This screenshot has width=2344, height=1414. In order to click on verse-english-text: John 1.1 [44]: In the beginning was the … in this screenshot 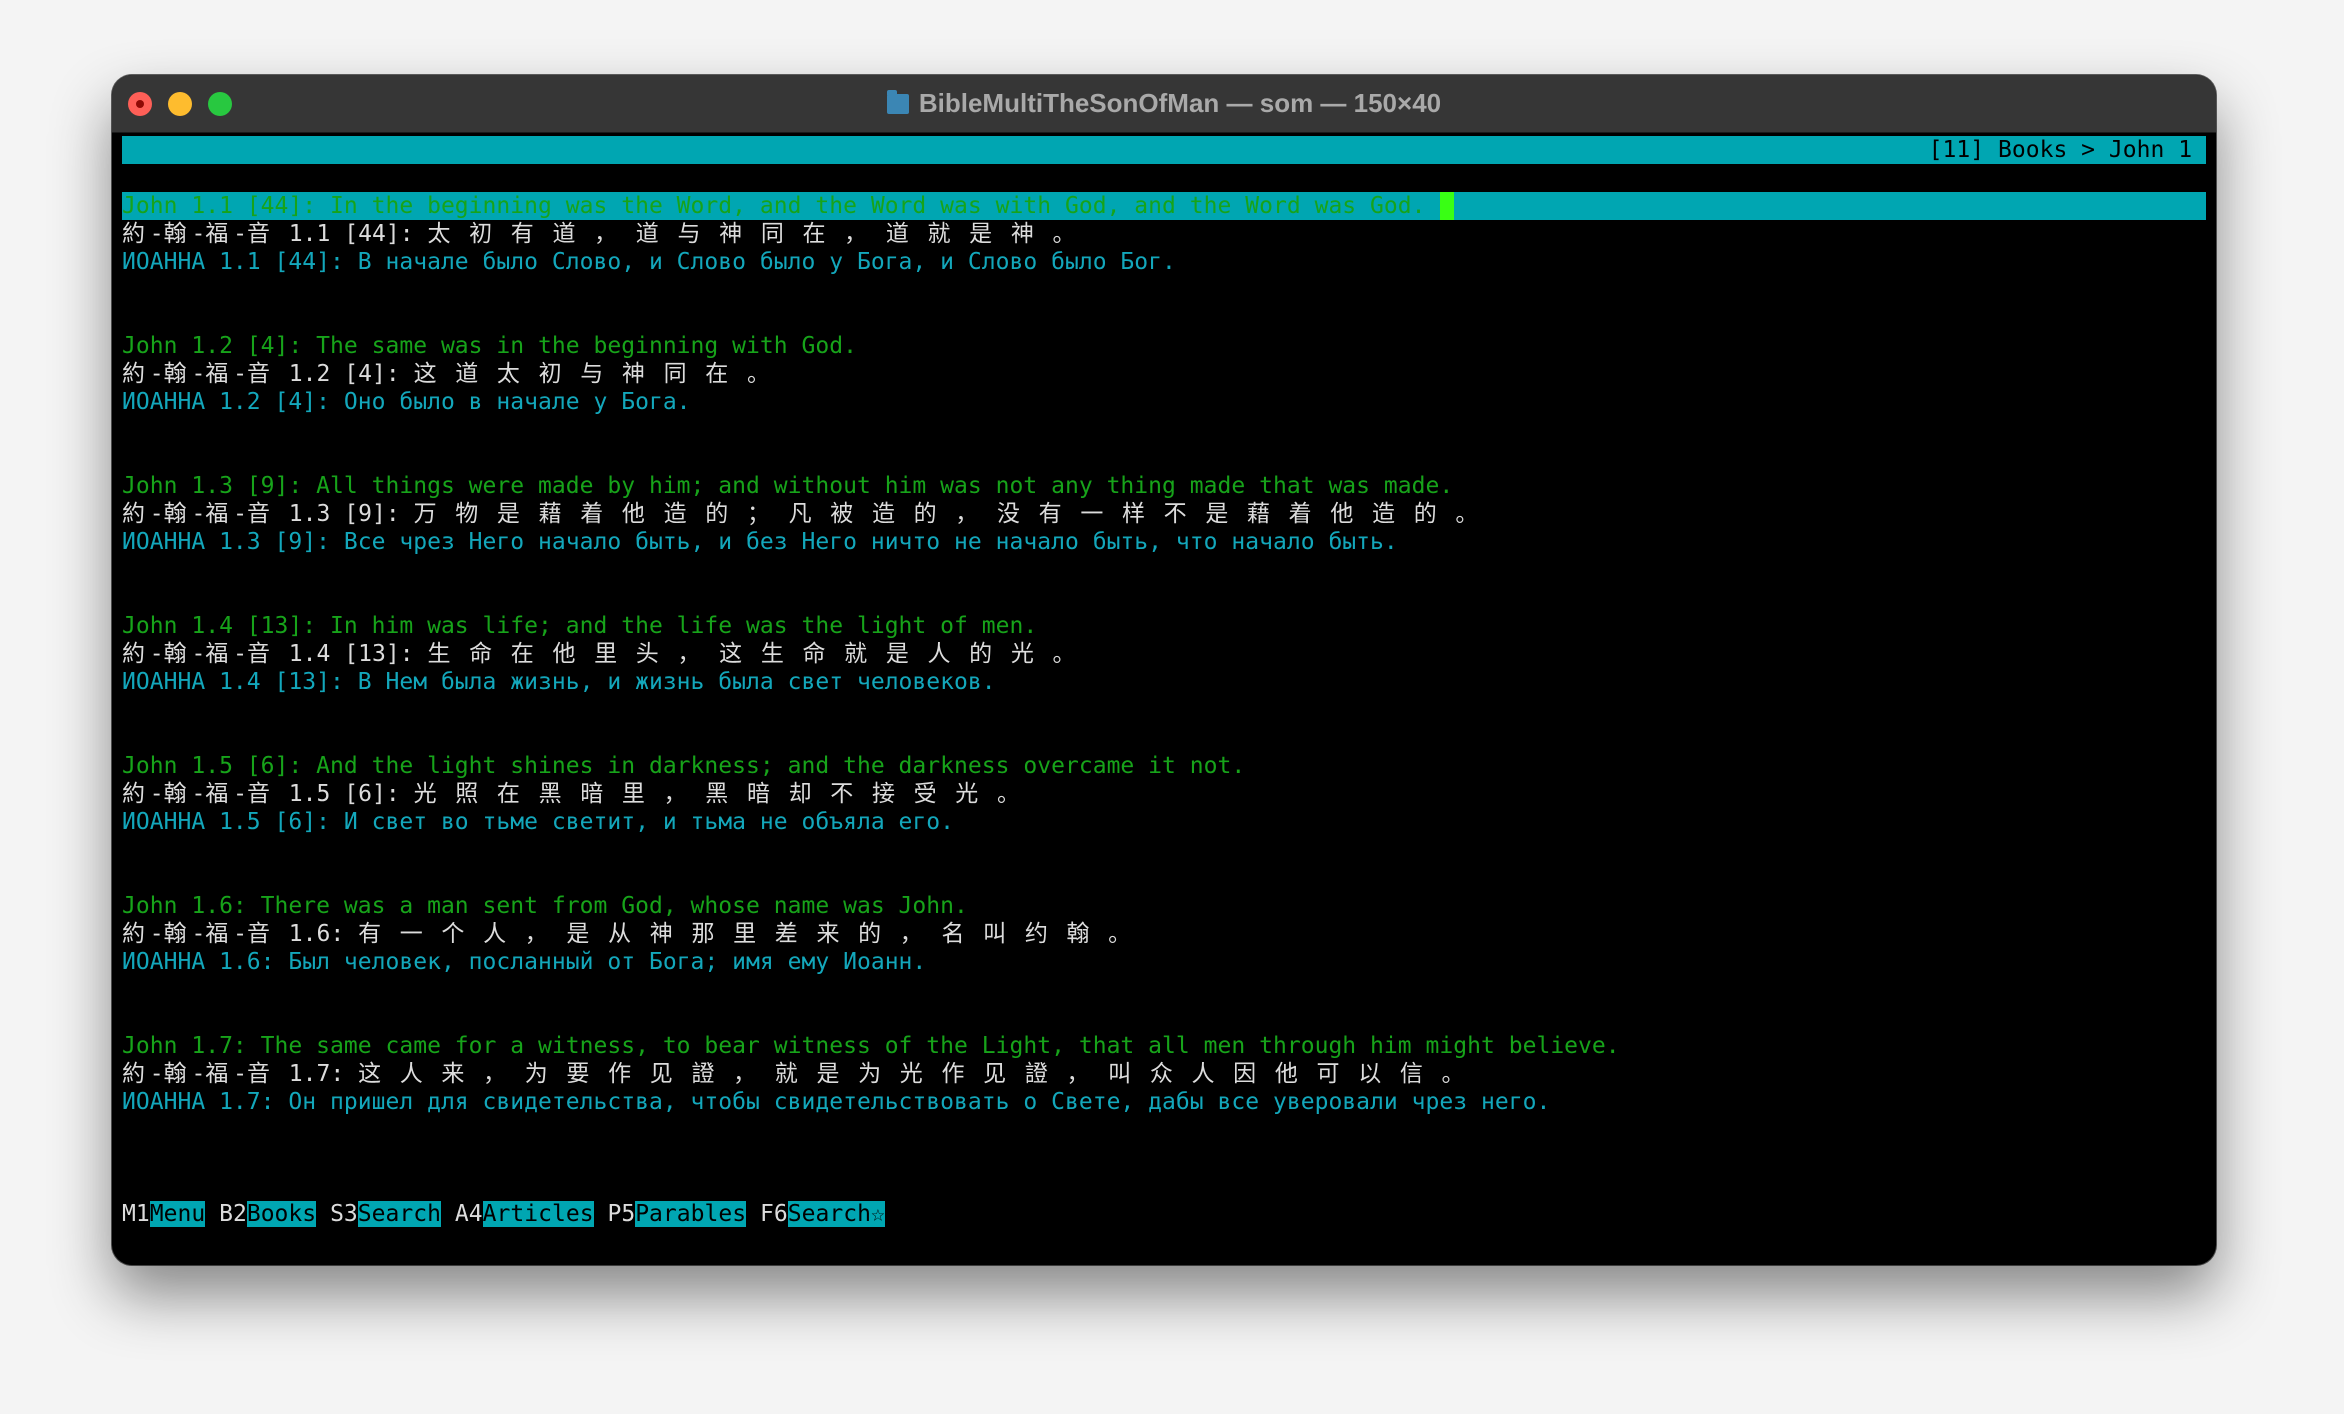, I will do `click(774, 206)`.